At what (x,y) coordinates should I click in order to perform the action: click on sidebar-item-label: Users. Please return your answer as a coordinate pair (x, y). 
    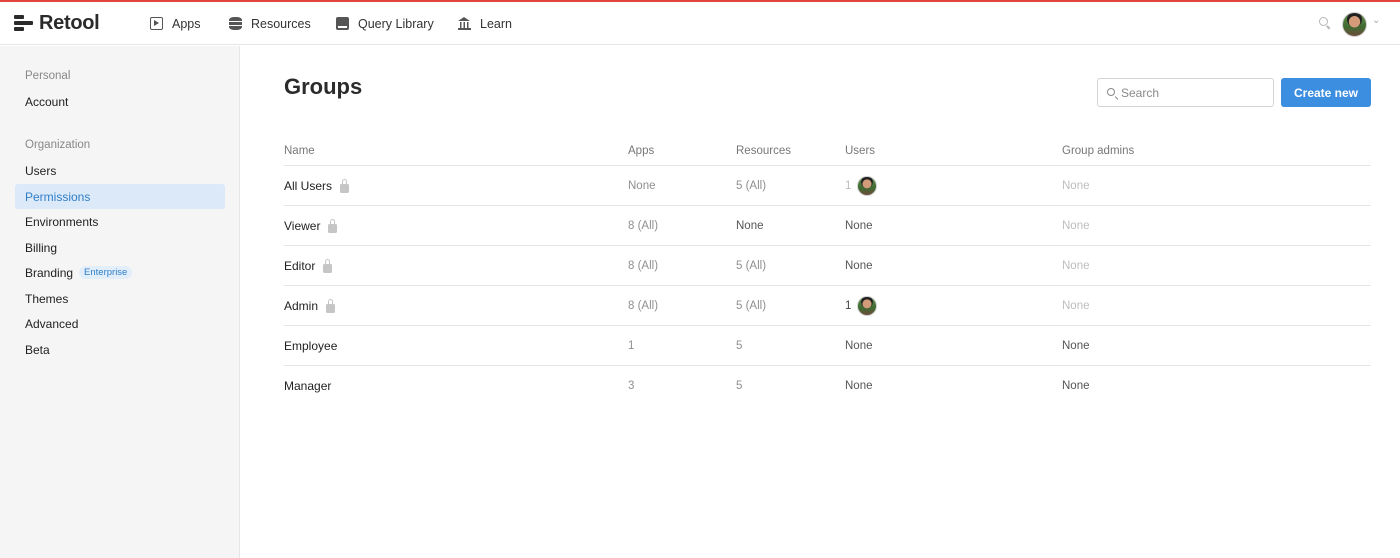
    Looking at the image, I should click on (41, 170).